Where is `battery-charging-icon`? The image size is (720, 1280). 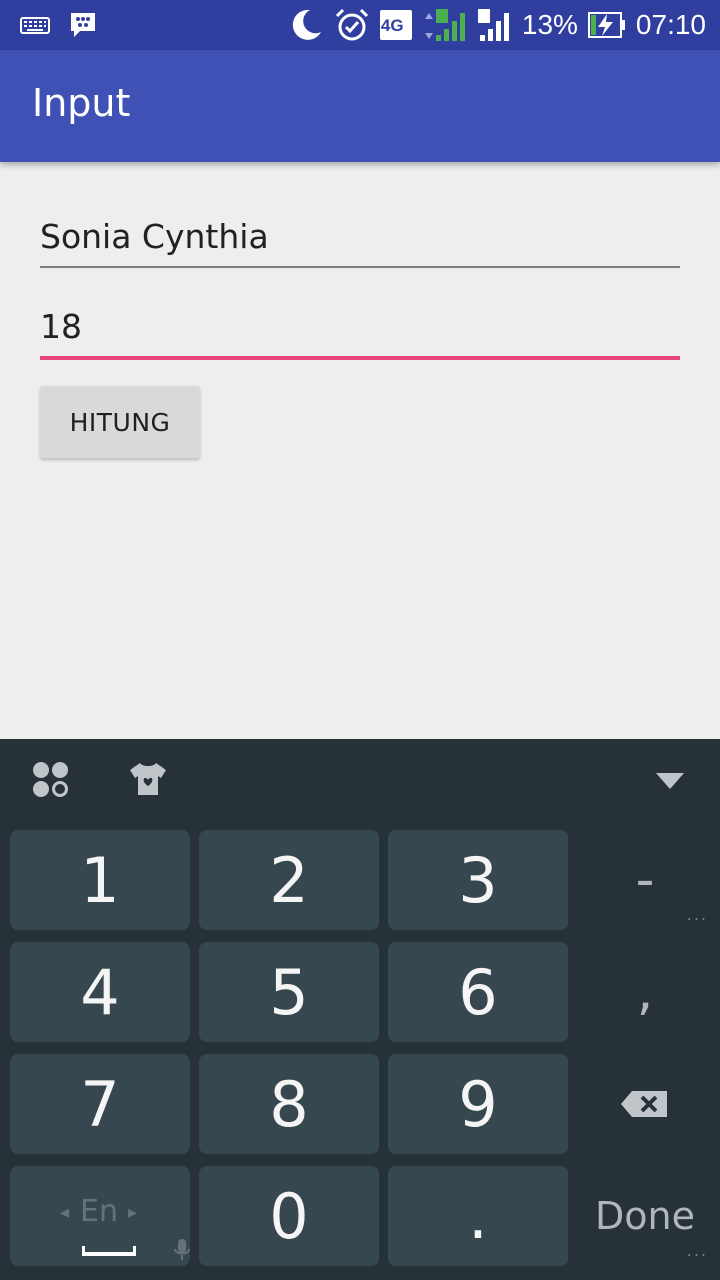 battery-charging-icon is located at coordinates (606, 25).